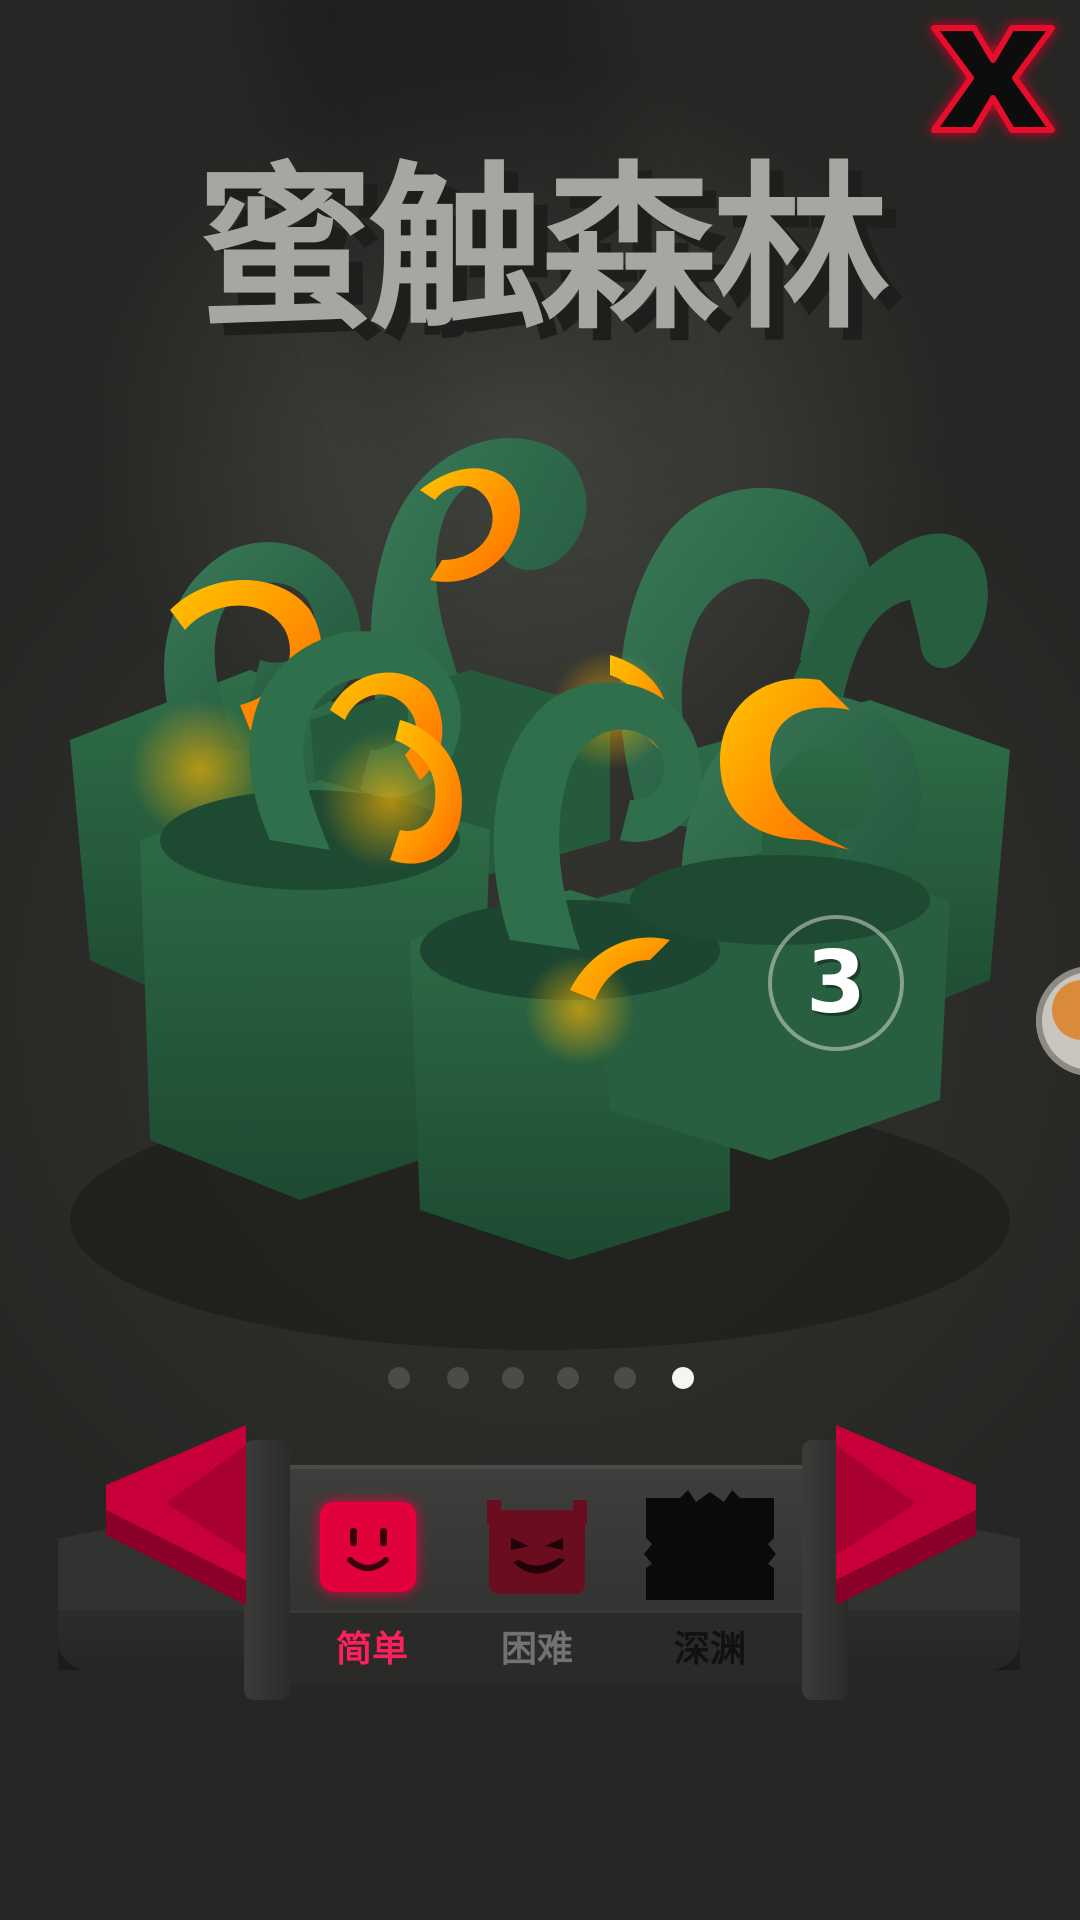 The width and height of the screenshot is (1080, 1920). I want to click on level-title: 蜜触森林, so click(543, 249).